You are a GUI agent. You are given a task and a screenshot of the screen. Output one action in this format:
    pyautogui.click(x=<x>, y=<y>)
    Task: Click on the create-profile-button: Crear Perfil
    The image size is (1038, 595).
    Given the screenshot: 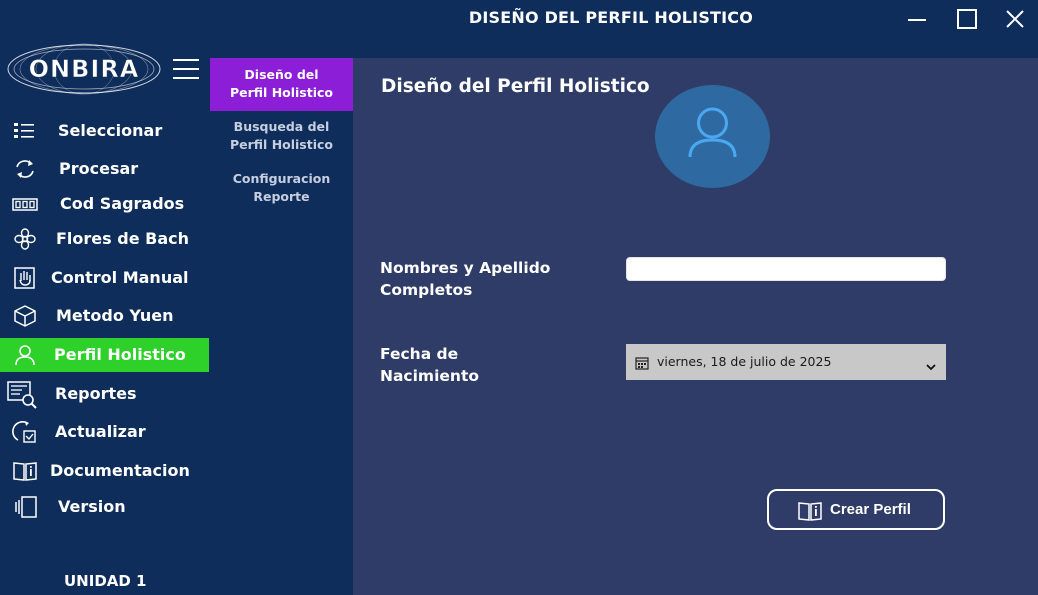 What is the action you would take?
    pyautogui.click(x=856, y=509)
    